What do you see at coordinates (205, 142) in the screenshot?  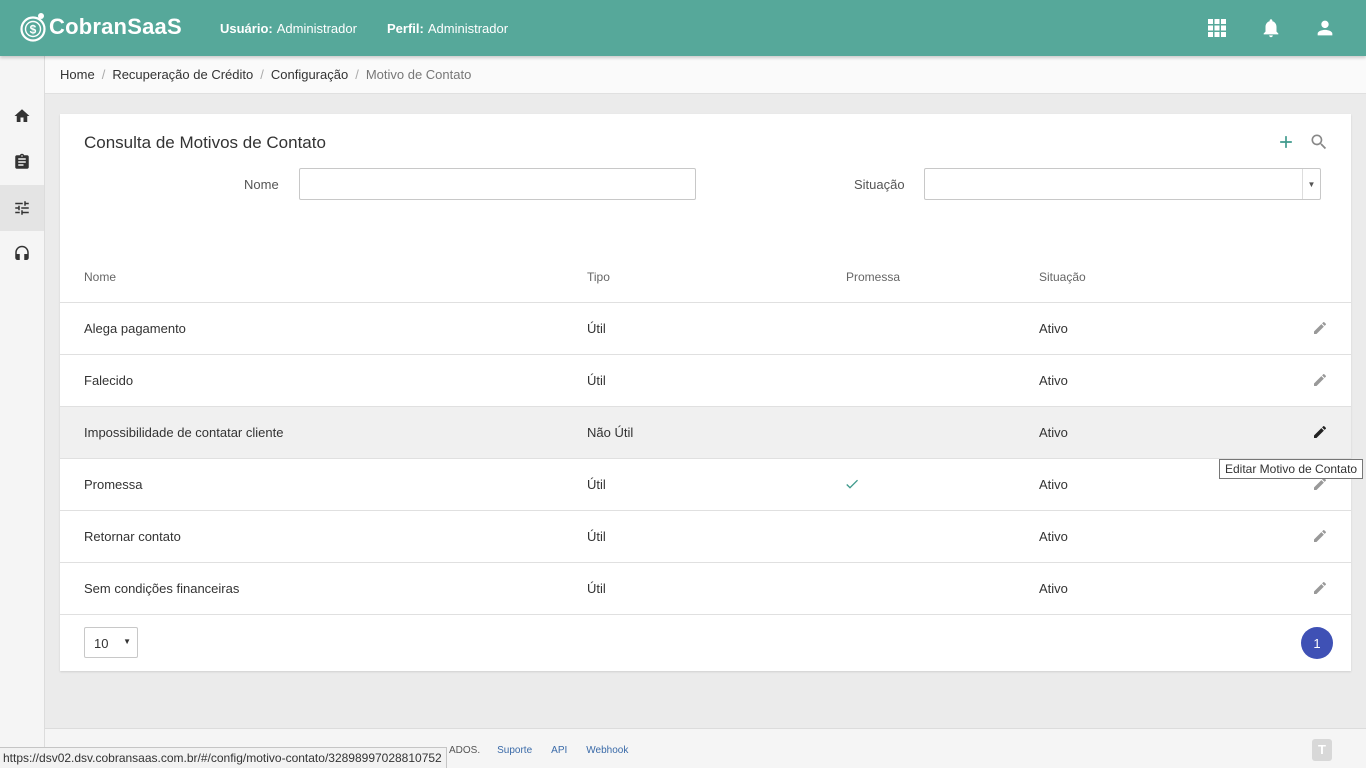 I see `page-title: Consulta de Motivos de Contato` at bounding box center [205, 142].